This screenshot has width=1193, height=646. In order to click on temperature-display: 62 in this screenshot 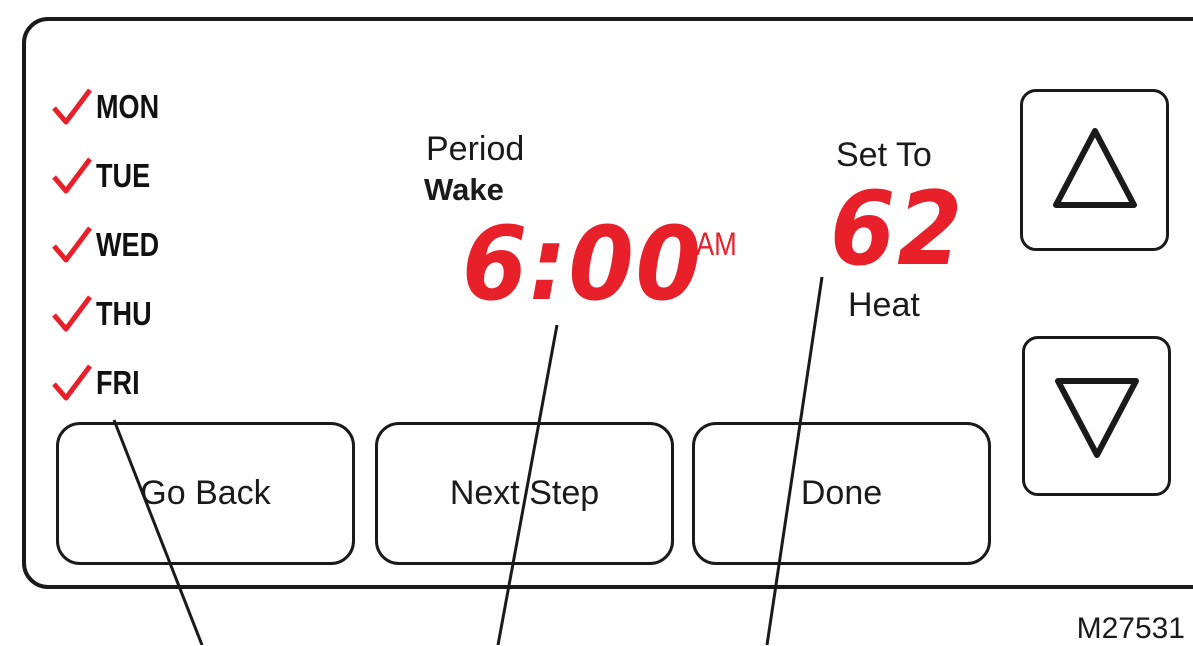, I will do `click(897, 229)`.